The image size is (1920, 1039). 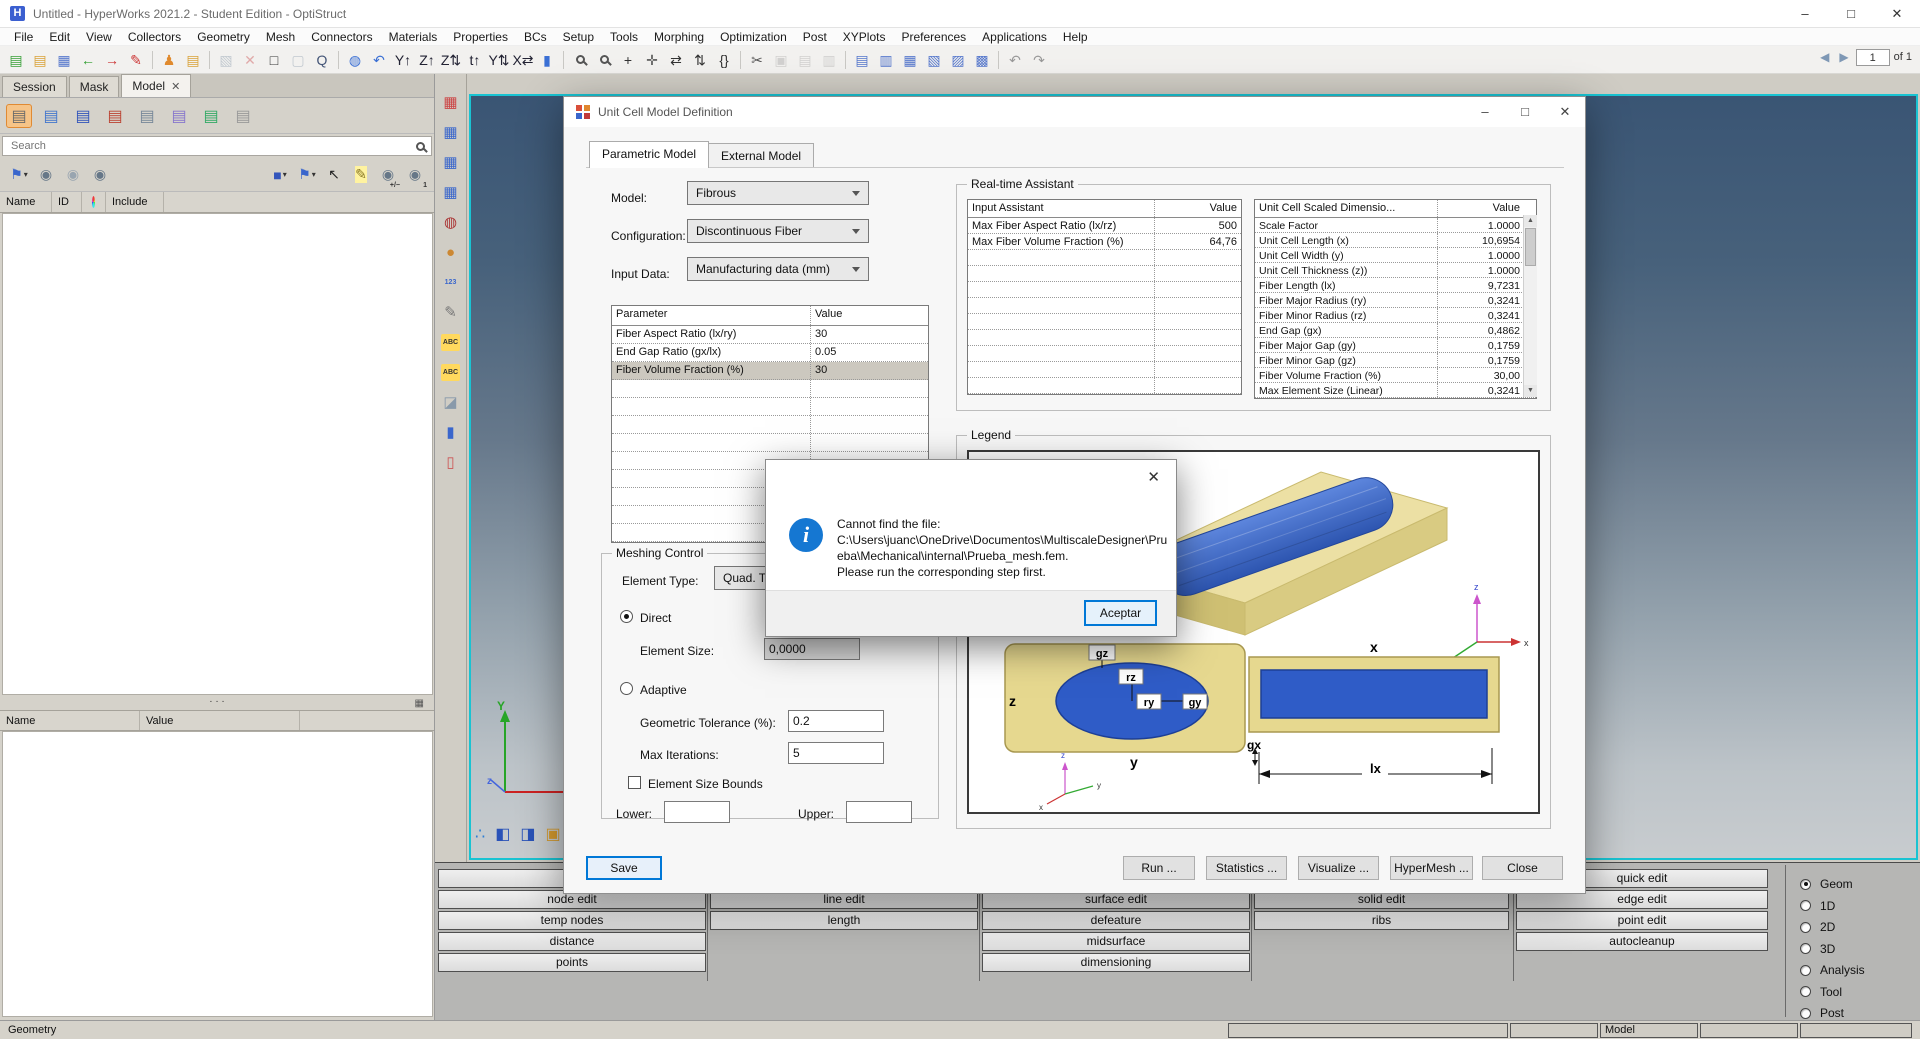 I want to click on menu-applications: Applications, so click(x=1014, y=37).